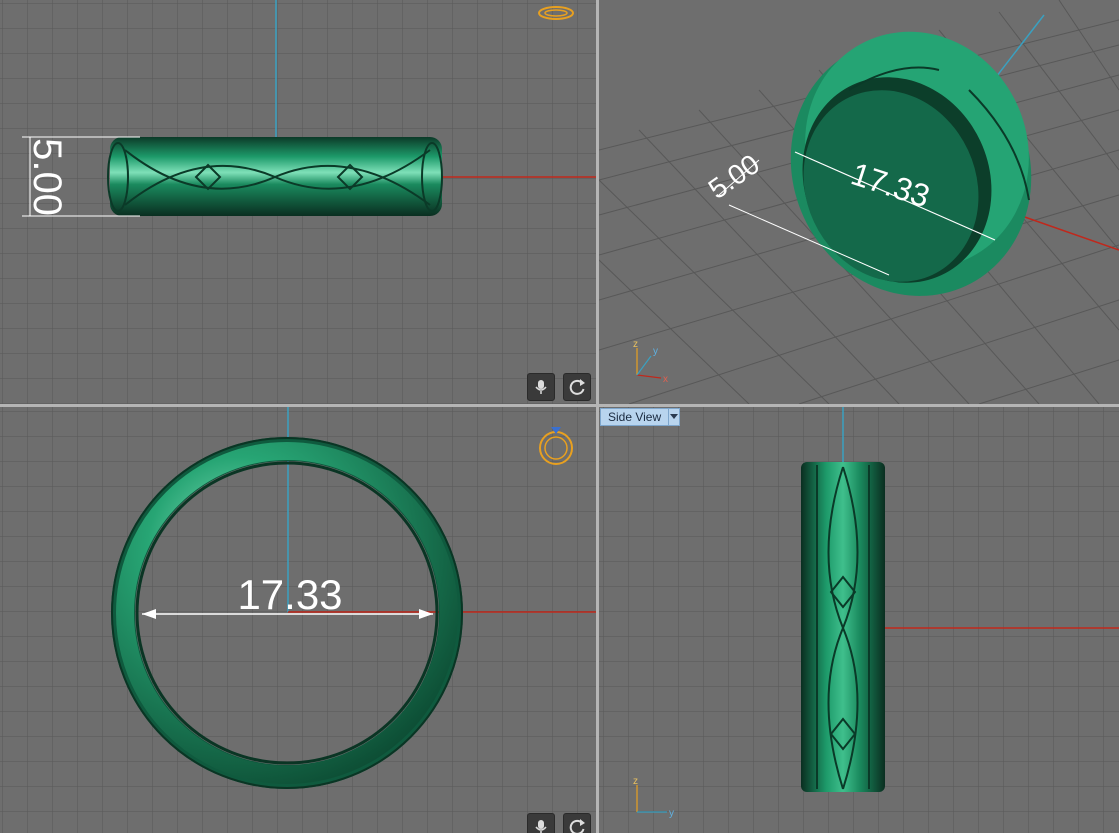  What do you see at coordinates (734, 176) in the screenshot?
I see `dimension-width-label: 5.00` at bounding box center [734, 176].